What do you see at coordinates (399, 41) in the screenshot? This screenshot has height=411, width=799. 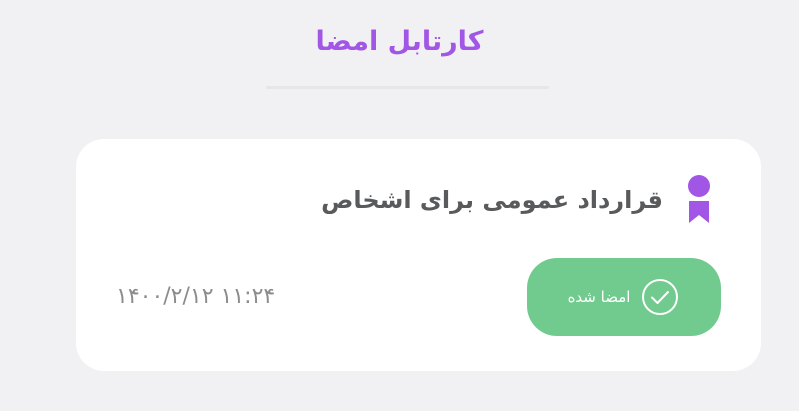 I see `page-title: کارتابل امضا` at bounding box center [399, 41].